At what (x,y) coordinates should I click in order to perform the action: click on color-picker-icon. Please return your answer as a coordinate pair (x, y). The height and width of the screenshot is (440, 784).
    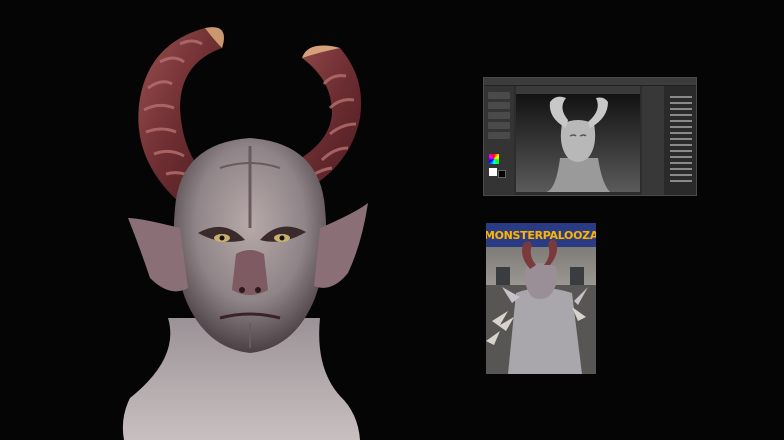
    Looking at the image, I should click on (494, 159).